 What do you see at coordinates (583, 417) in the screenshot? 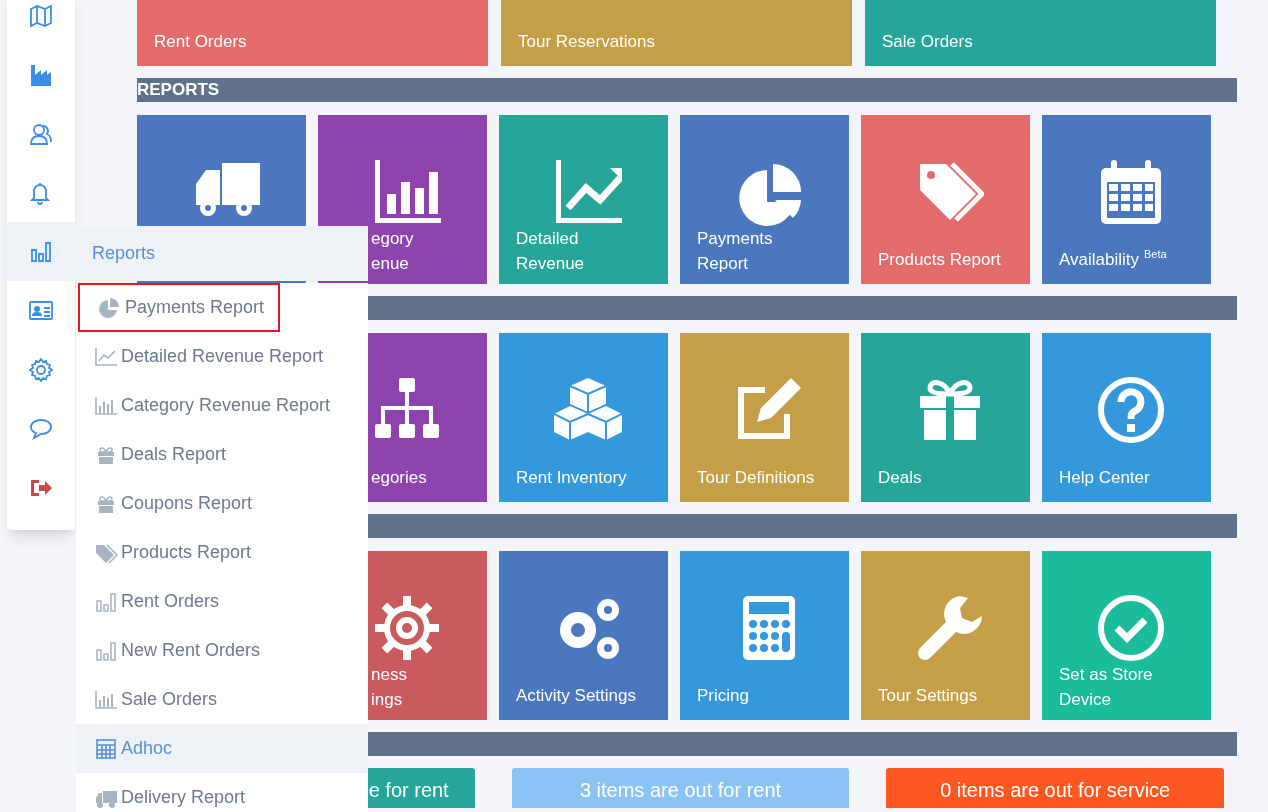
I see `menu-tile: Rent Inventory` at bounding box center [583, 417].